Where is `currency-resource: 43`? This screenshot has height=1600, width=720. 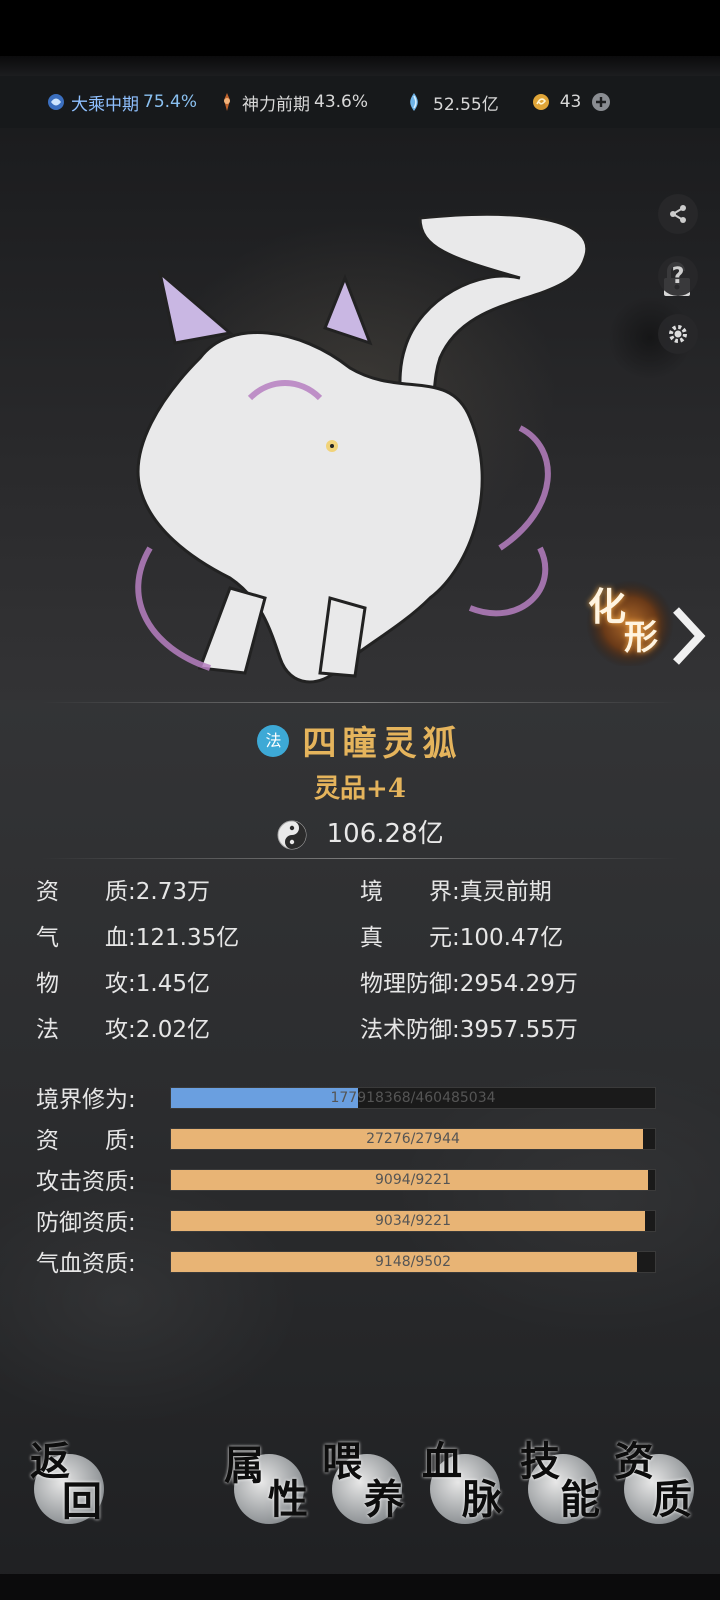 currency-resource: 43 is located at coordinates (571, 102).